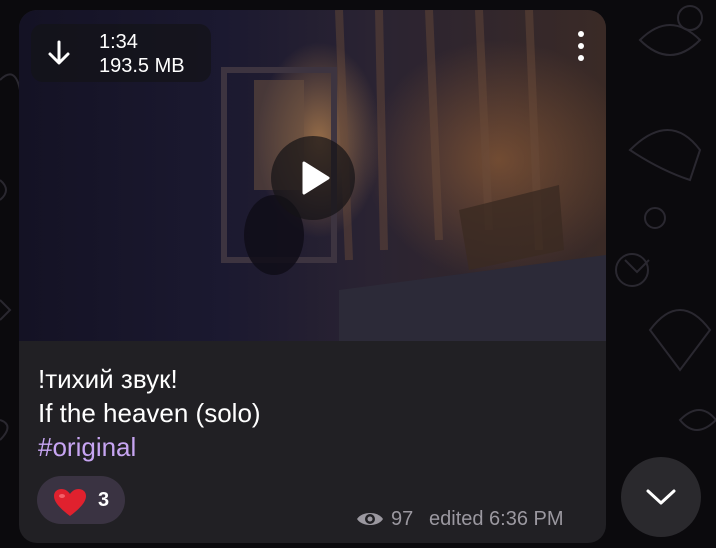 The height and width of the screenshot is (548, 716). What do you see at coordinates (316, 178) in the screenshot?
I see `play-icon` at bounding box center [316, 178].